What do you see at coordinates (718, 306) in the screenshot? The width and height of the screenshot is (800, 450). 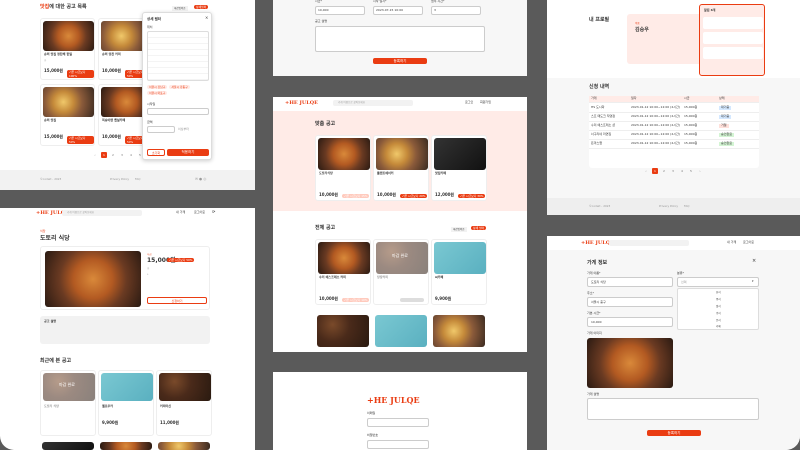 I see `dropdown-option: 일식` at bounding box center [718, 306].